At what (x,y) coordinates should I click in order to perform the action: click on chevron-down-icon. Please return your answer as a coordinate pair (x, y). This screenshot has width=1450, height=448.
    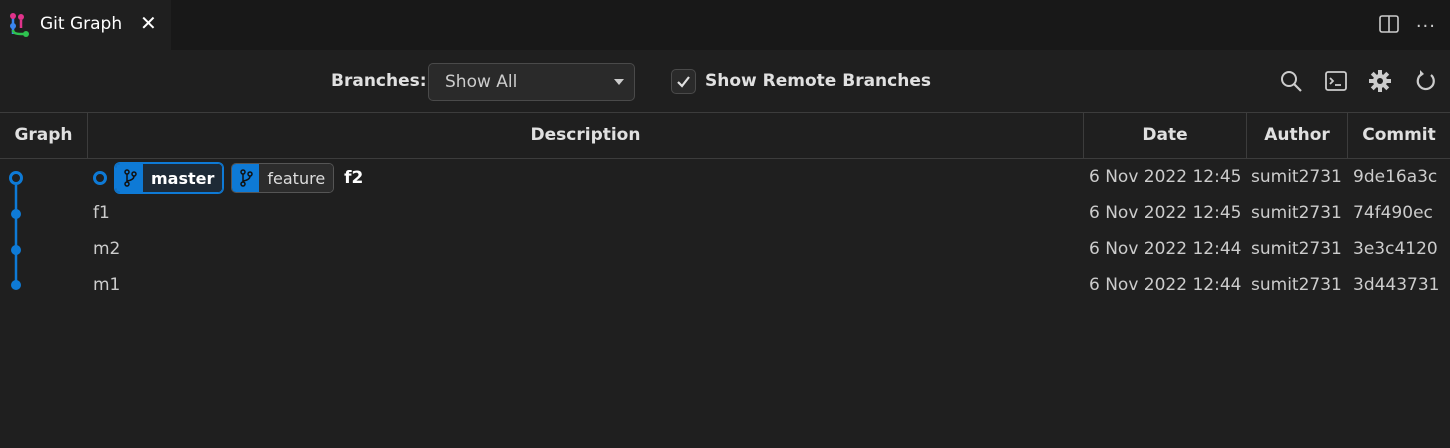
    Looking at the image, I should click on (619, 82).